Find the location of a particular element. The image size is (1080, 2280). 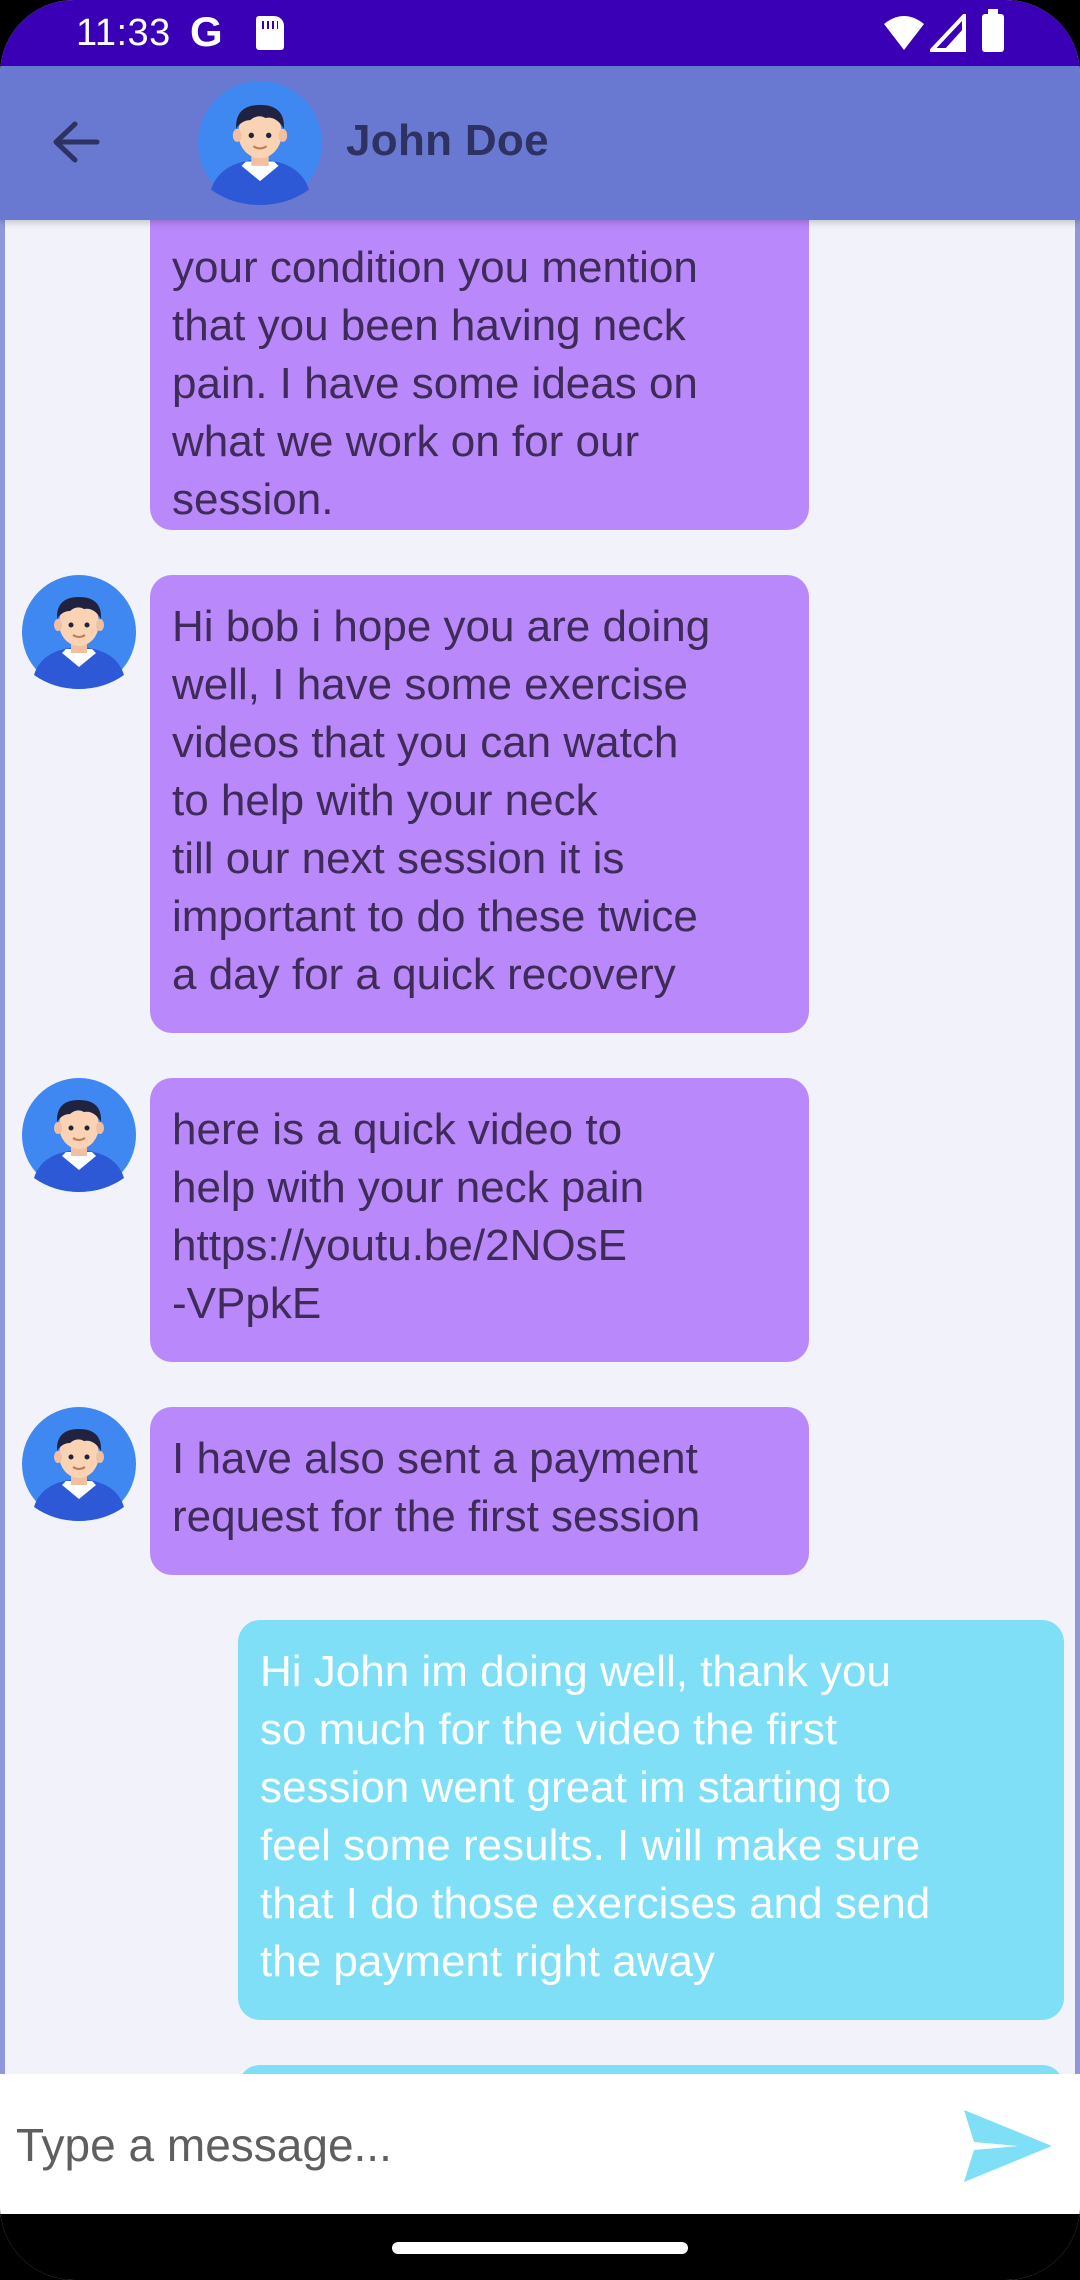

signal-icon is located at coordinates (948, 33).